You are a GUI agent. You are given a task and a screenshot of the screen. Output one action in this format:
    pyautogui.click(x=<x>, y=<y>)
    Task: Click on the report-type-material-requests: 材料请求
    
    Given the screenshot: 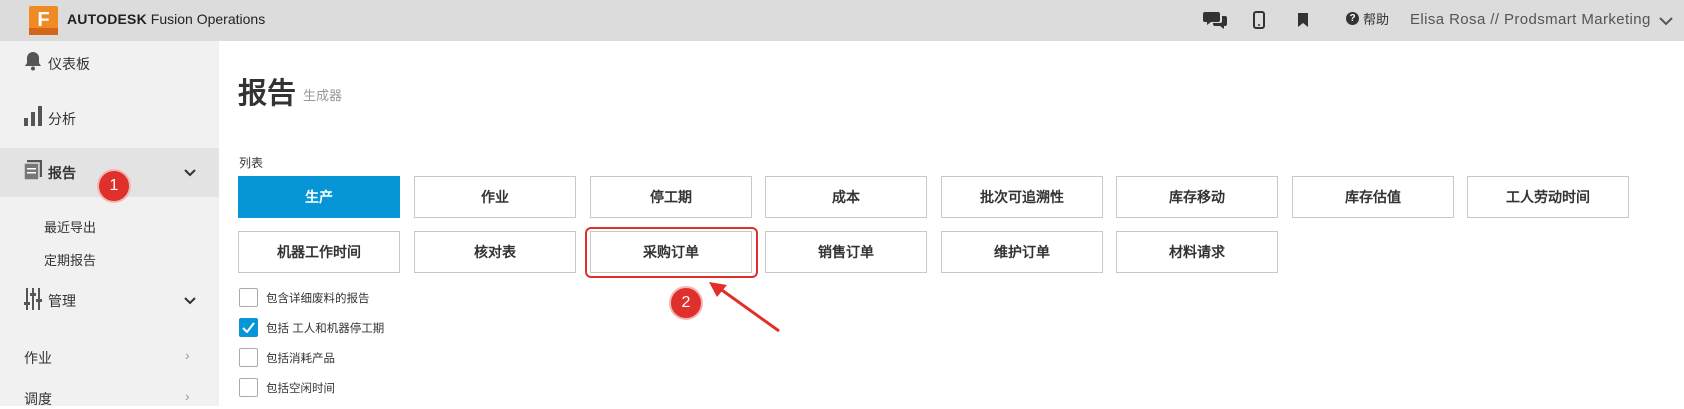 What is the action you would take?
    pyautogui.click(x=1197, y=252)
    